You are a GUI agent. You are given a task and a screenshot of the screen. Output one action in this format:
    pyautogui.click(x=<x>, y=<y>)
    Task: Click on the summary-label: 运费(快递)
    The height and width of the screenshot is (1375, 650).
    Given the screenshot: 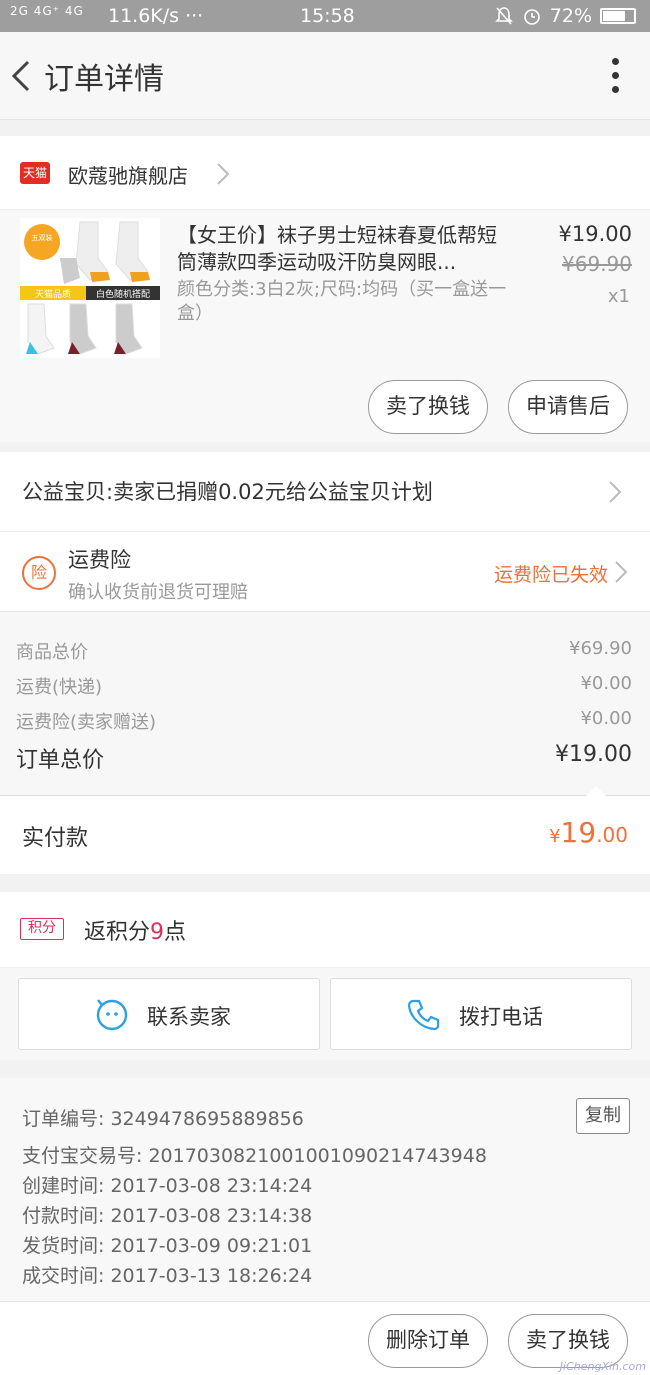 What is the action you would take?
    pyautogui.click(x=59, y=687)
    